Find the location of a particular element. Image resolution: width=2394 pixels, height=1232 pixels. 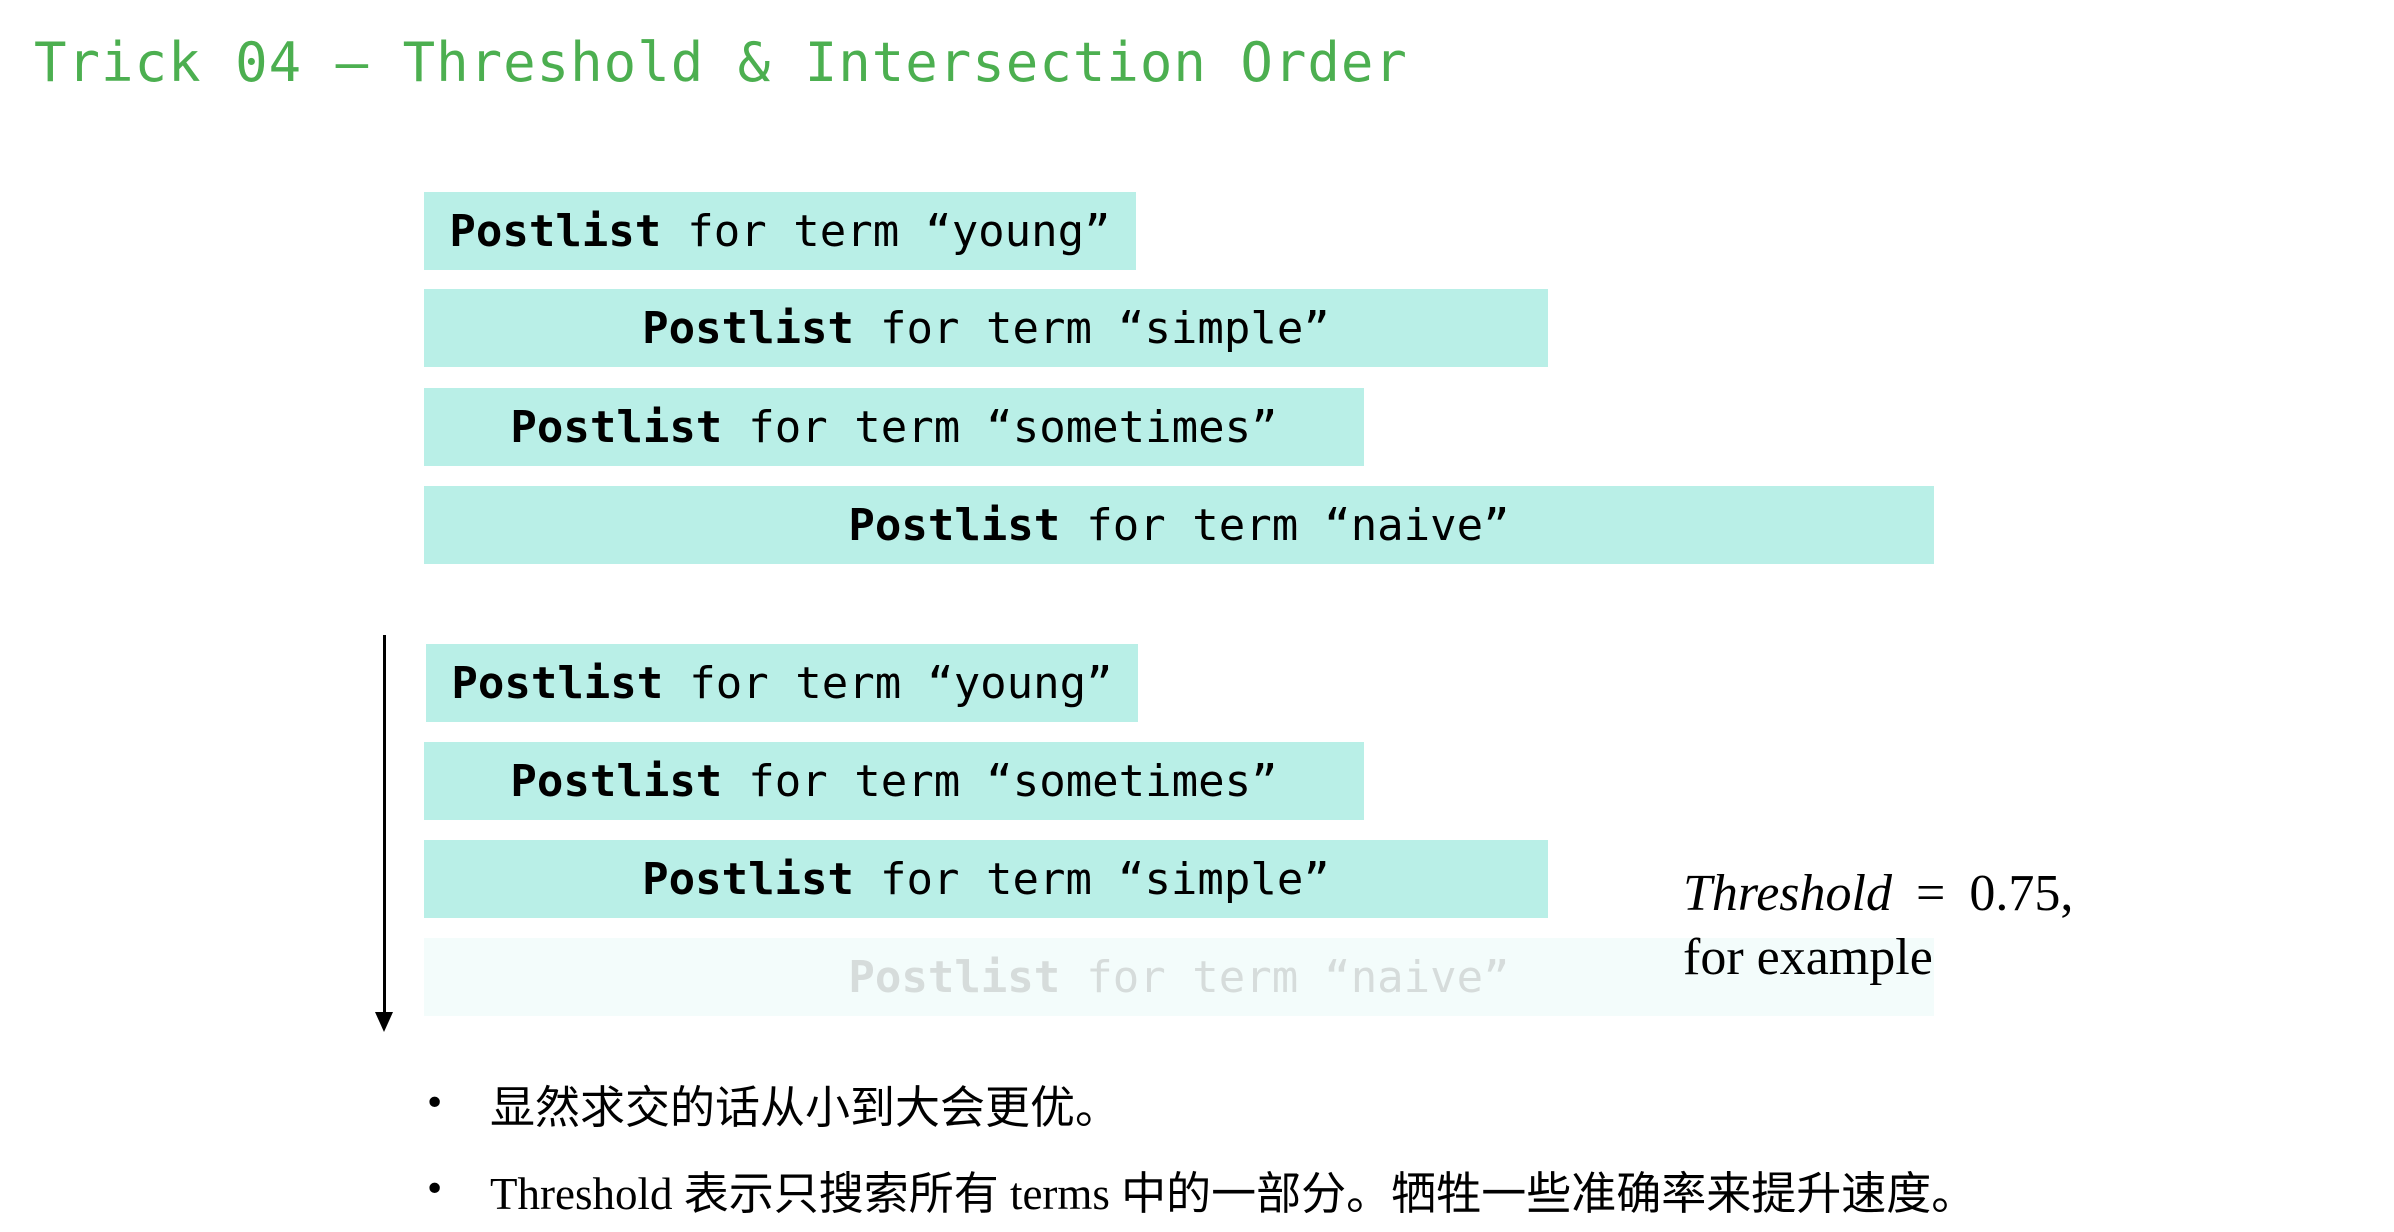

threshold-variable: Threshold is located at coordinates (1787, 893).